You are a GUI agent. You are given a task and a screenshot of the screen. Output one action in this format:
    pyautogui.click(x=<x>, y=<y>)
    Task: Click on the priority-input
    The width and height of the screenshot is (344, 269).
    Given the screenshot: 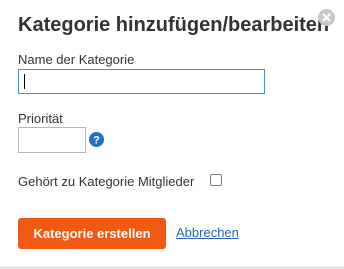 What is the action you would take?
    pyautogui.click(x=52, y=140)
    